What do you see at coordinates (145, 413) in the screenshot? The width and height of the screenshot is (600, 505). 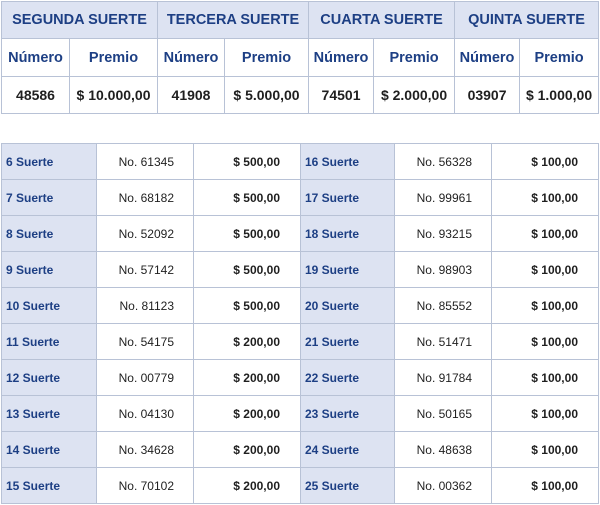 I see `ticket-number: No. 04130` at bounding box center [145, 413].